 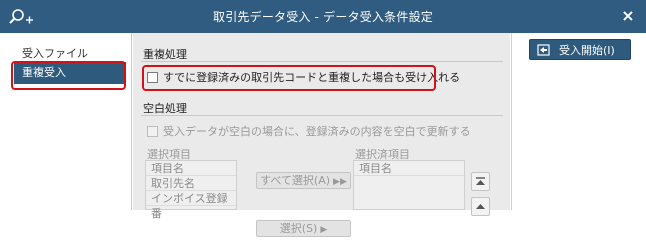 I want to click on move-top-icon, so click(x=480, y=181).